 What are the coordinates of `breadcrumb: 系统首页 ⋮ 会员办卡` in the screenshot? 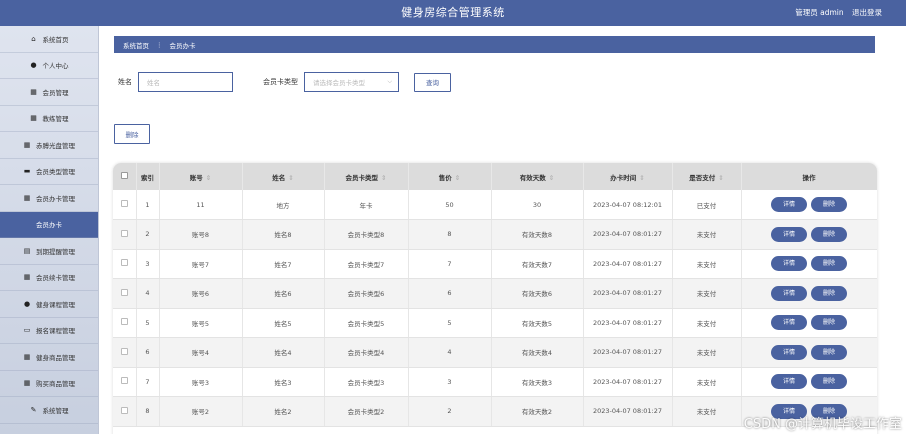 It's located at (494, 44).